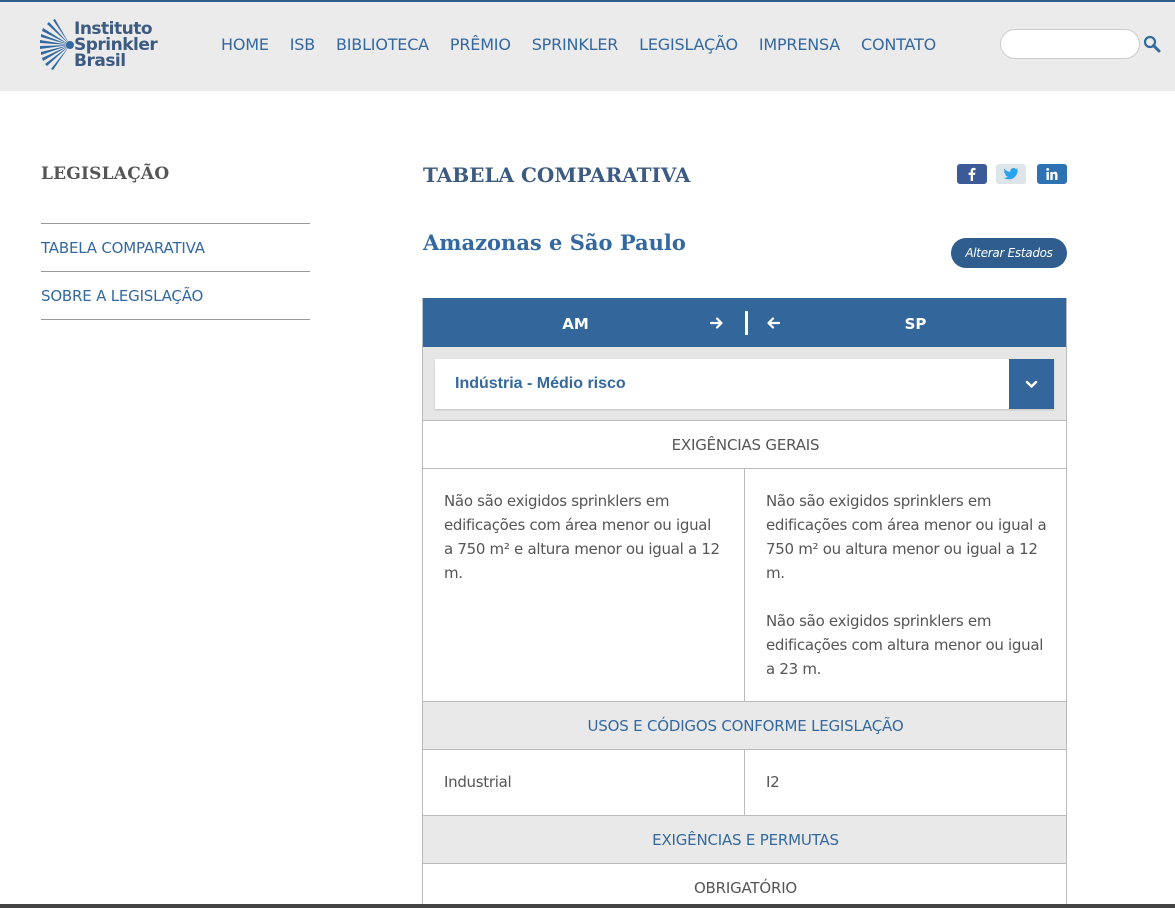 The width and height of the screenshot is (1175, 908). Describe the element at coordinates (1070, 44) in the screenshot. I see `search-input` at that location.